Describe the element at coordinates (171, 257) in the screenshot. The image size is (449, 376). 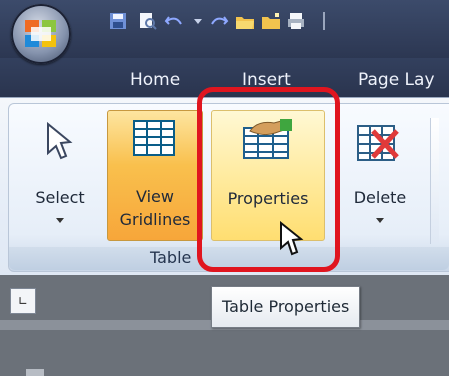
I see `group-label: Table` at that location.